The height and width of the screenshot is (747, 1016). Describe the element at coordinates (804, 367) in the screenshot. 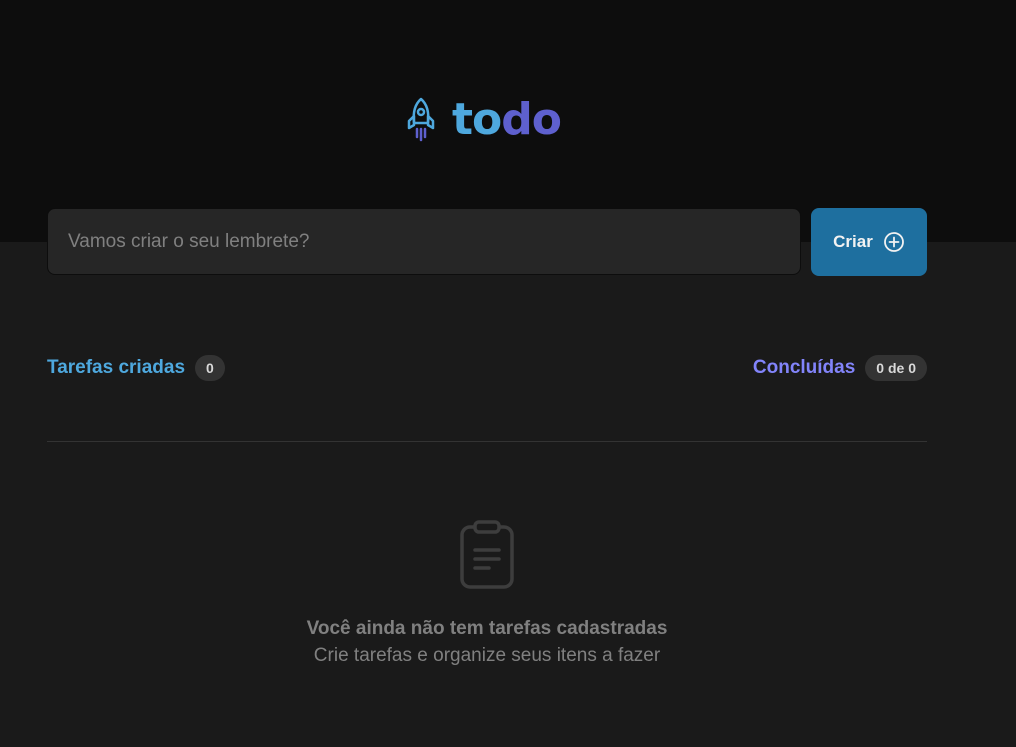

I see `done-label: Concluídas` at that location.